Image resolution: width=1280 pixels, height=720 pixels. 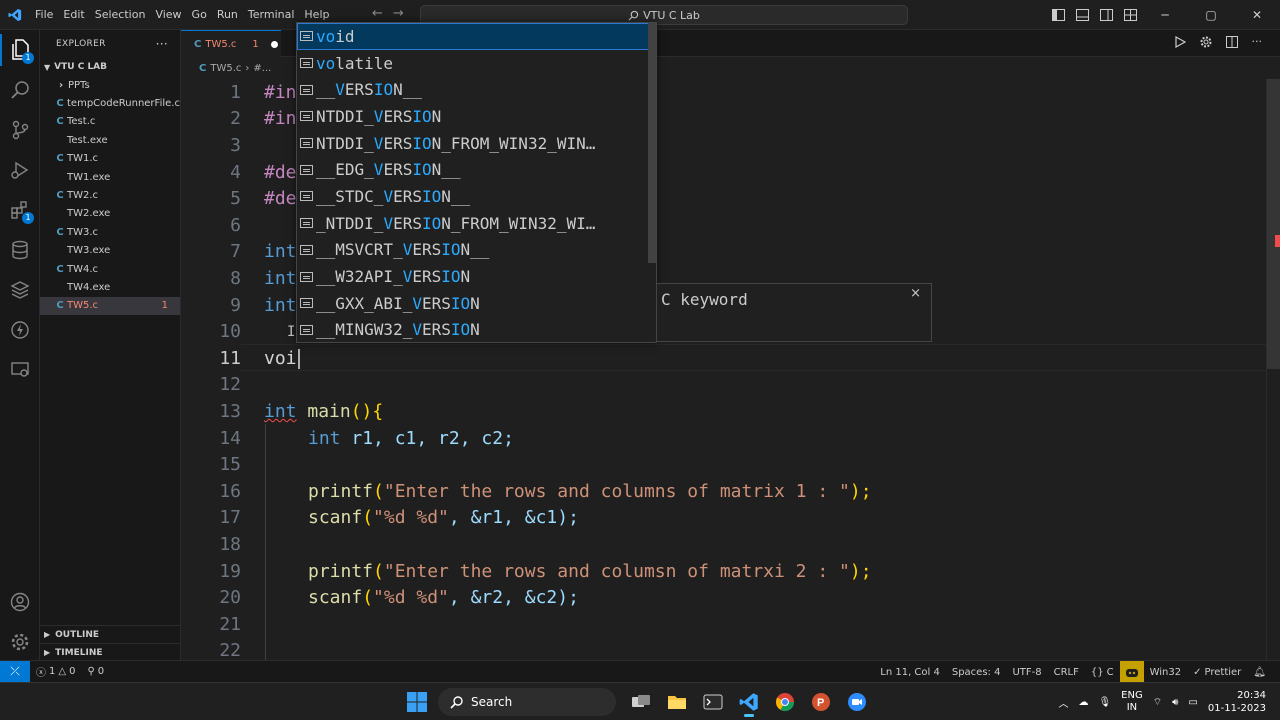 I want to click on tree-file: Test.exe, so click(x=110, y=140).